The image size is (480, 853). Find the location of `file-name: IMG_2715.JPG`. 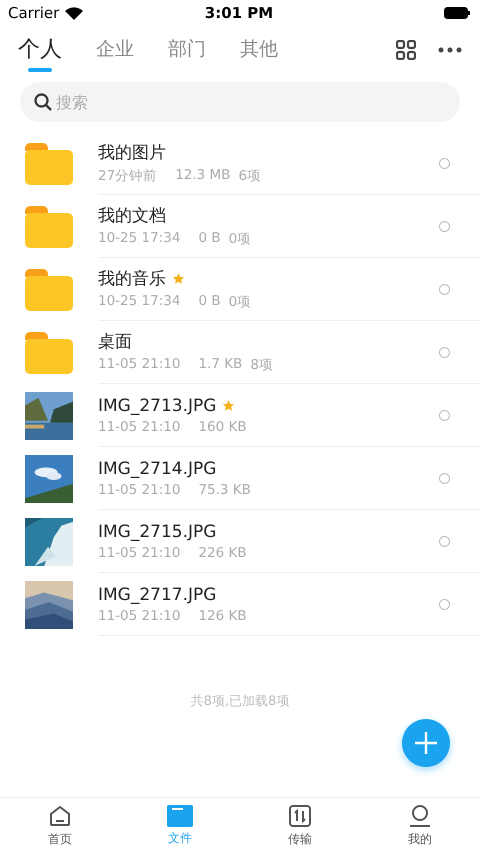

file-name: IMG_2715.JPG is located at coordinates (157, 532).